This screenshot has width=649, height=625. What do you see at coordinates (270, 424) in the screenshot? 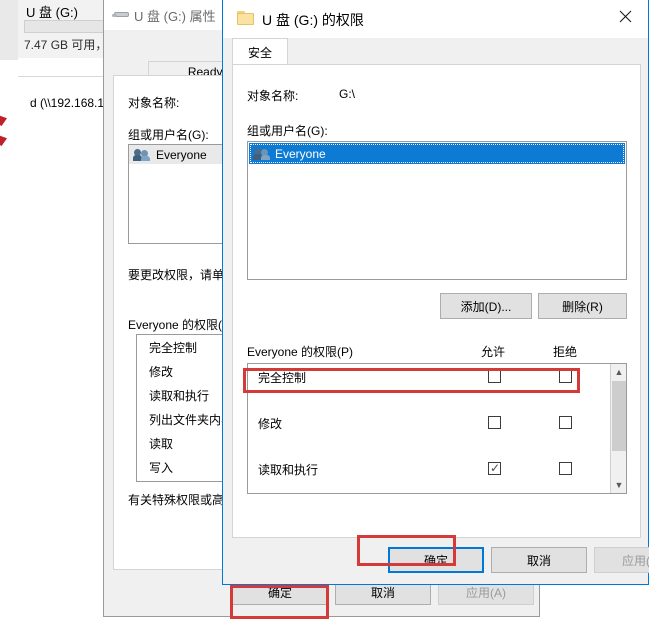
I see `permission-name: 修改` at bounding box center [270, 424].